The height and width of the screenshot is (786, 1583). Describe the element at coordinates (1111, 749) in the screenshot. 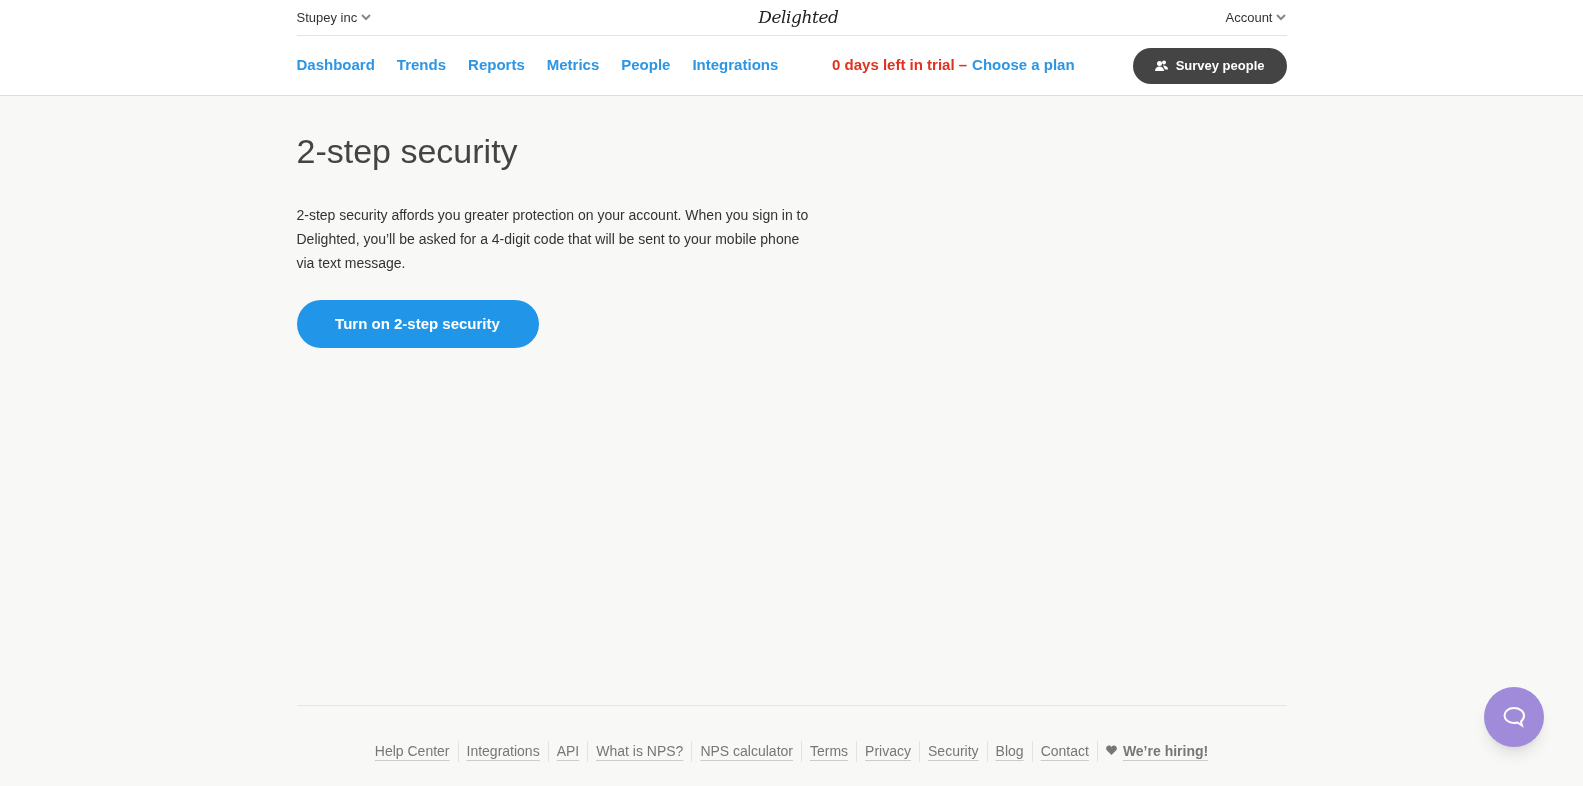

I see `heart-icon` at that location.